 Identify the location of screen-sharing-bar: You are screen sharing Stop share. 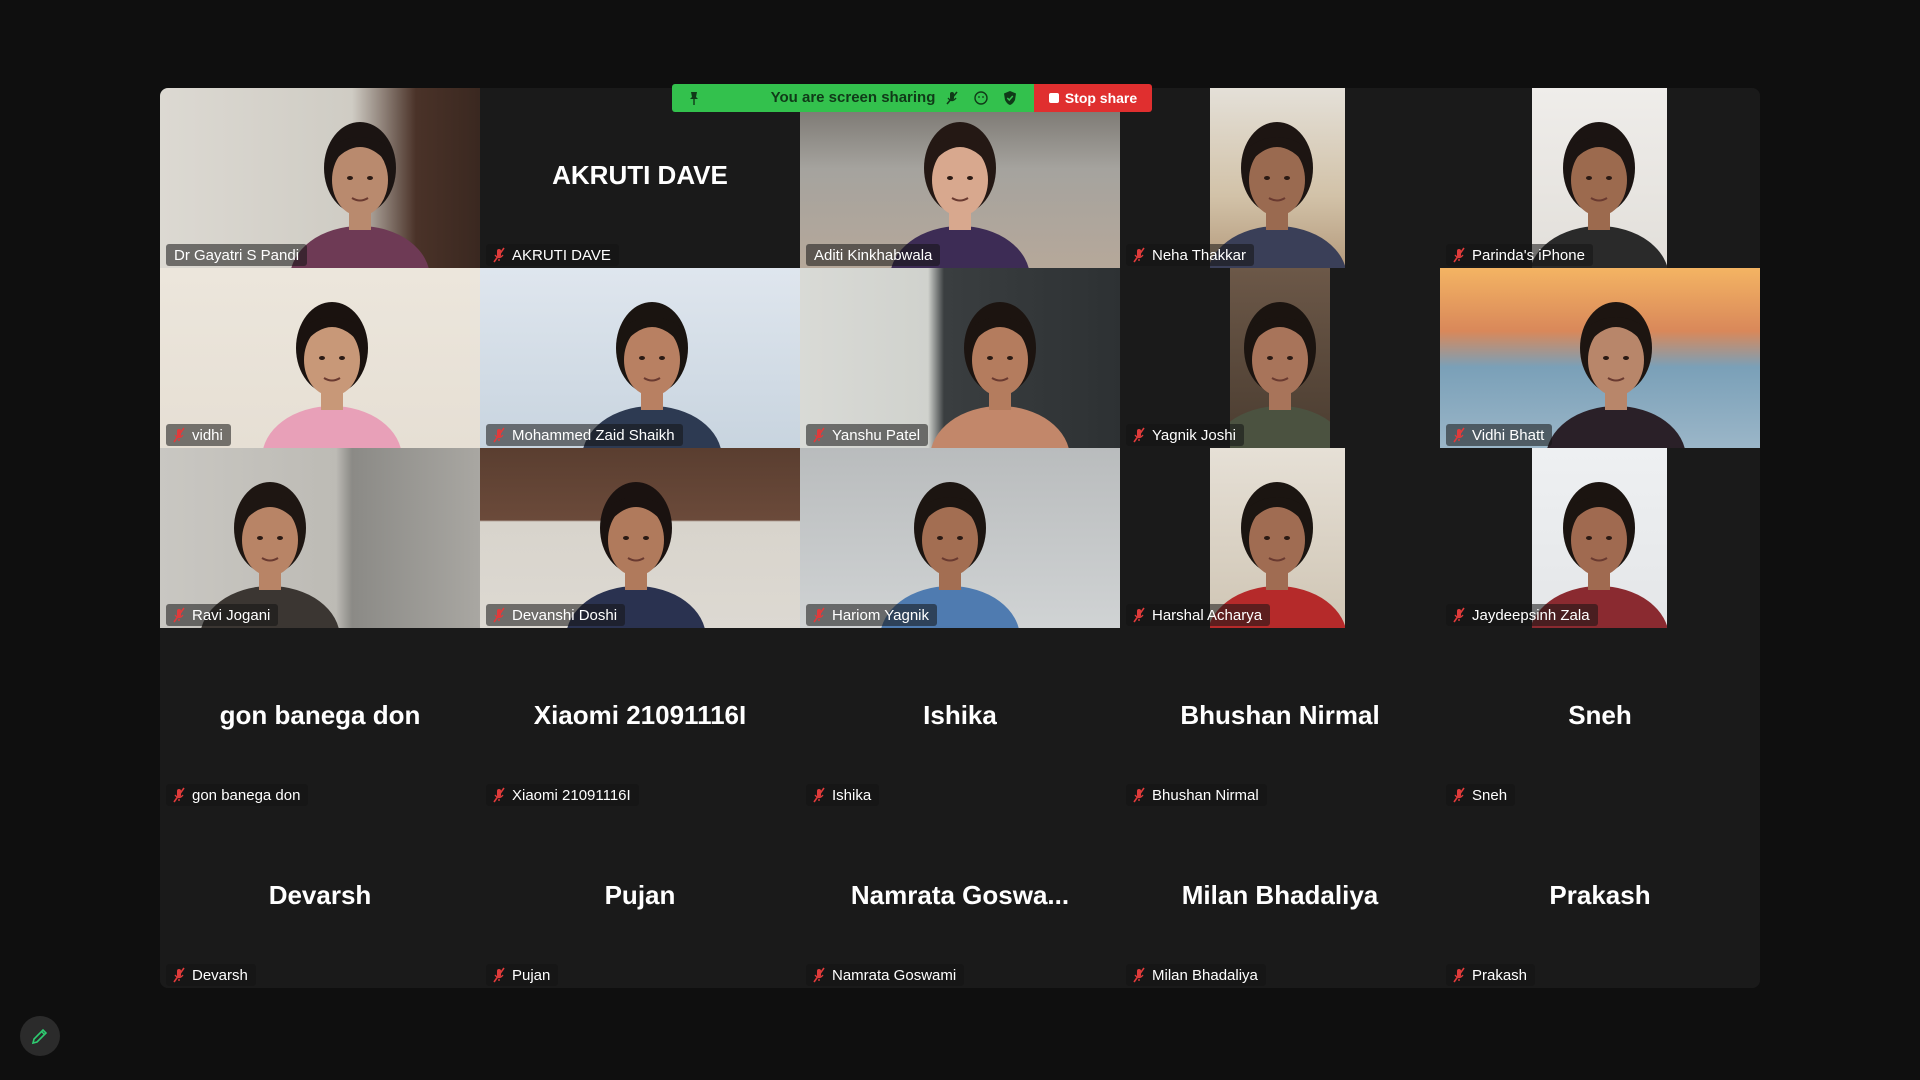
(912, 98).